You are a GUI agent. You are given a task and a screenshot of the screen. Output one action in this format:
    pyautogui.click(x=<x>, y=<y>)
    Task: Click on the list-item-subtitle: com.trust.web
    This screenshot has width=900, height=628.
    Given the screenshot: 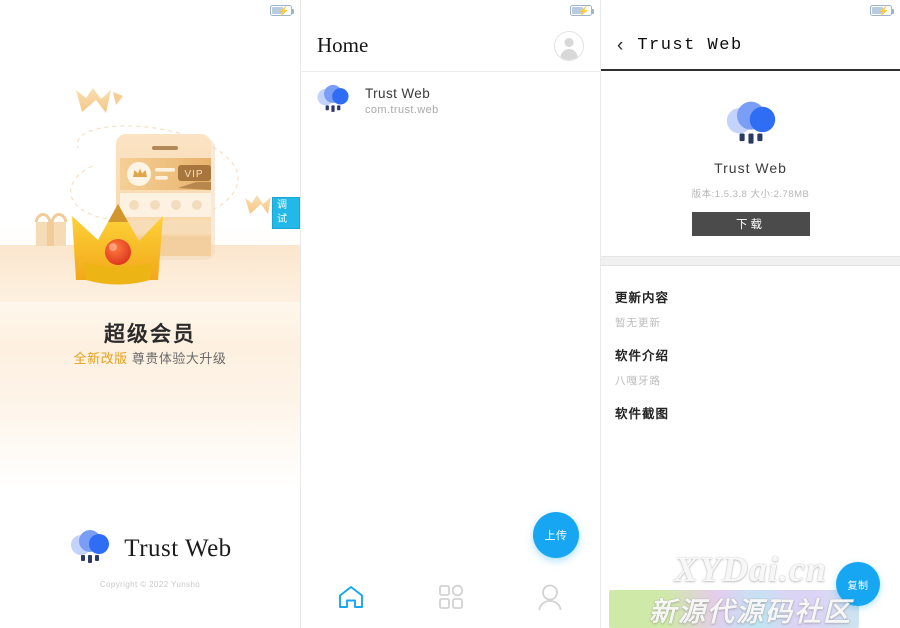 What is the action you would take?
    pyautogui.click(x=402, y=109)
    